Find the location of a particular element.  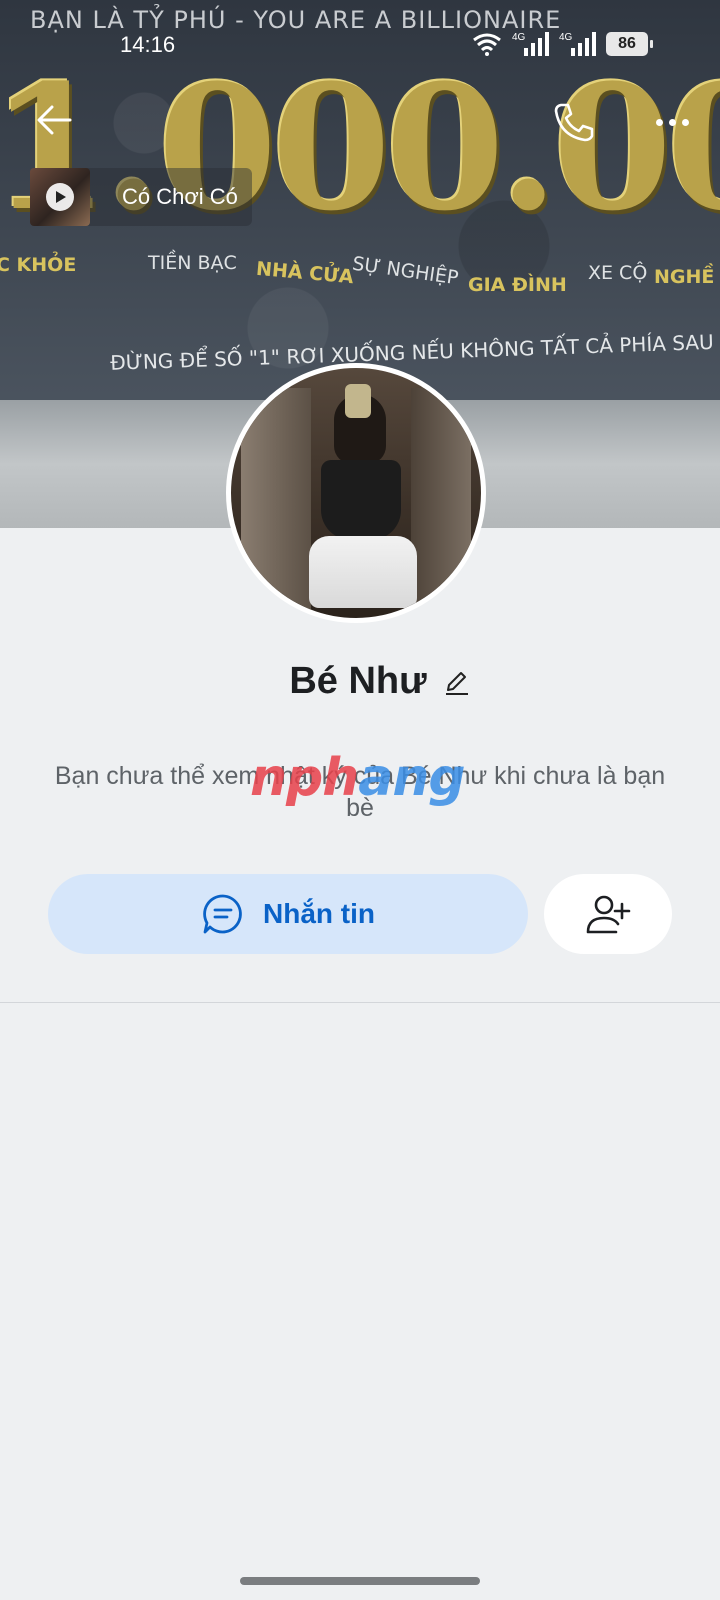

cover-word: SỰ NGHIỆP is located at coordinates (405, 271).